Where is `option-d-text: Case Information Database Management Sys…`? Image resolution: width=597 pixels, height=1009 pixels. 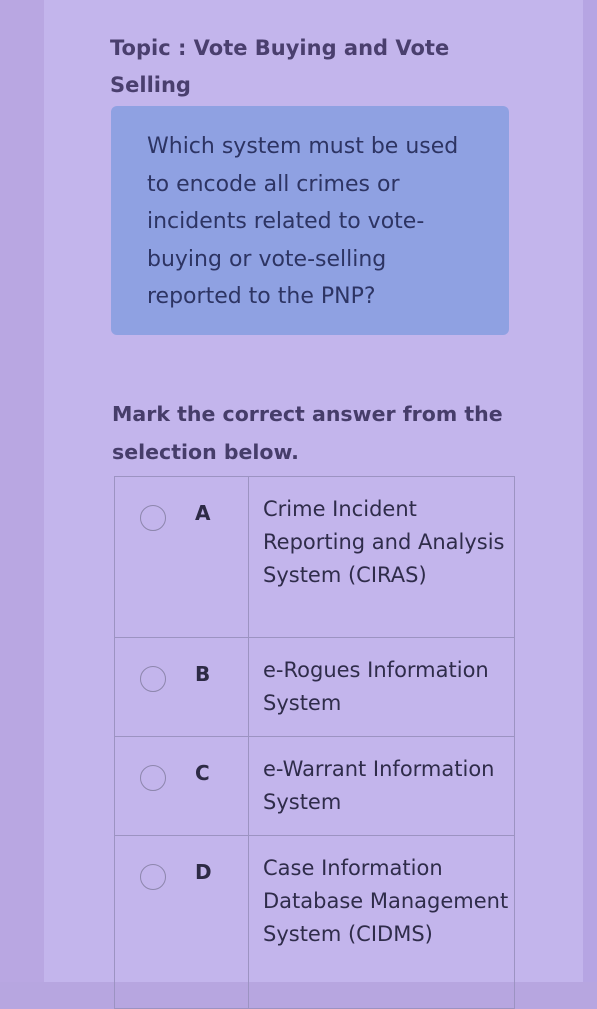
option-d-text: Case Information Database Management Sys… is located at coordinates (386, 901).